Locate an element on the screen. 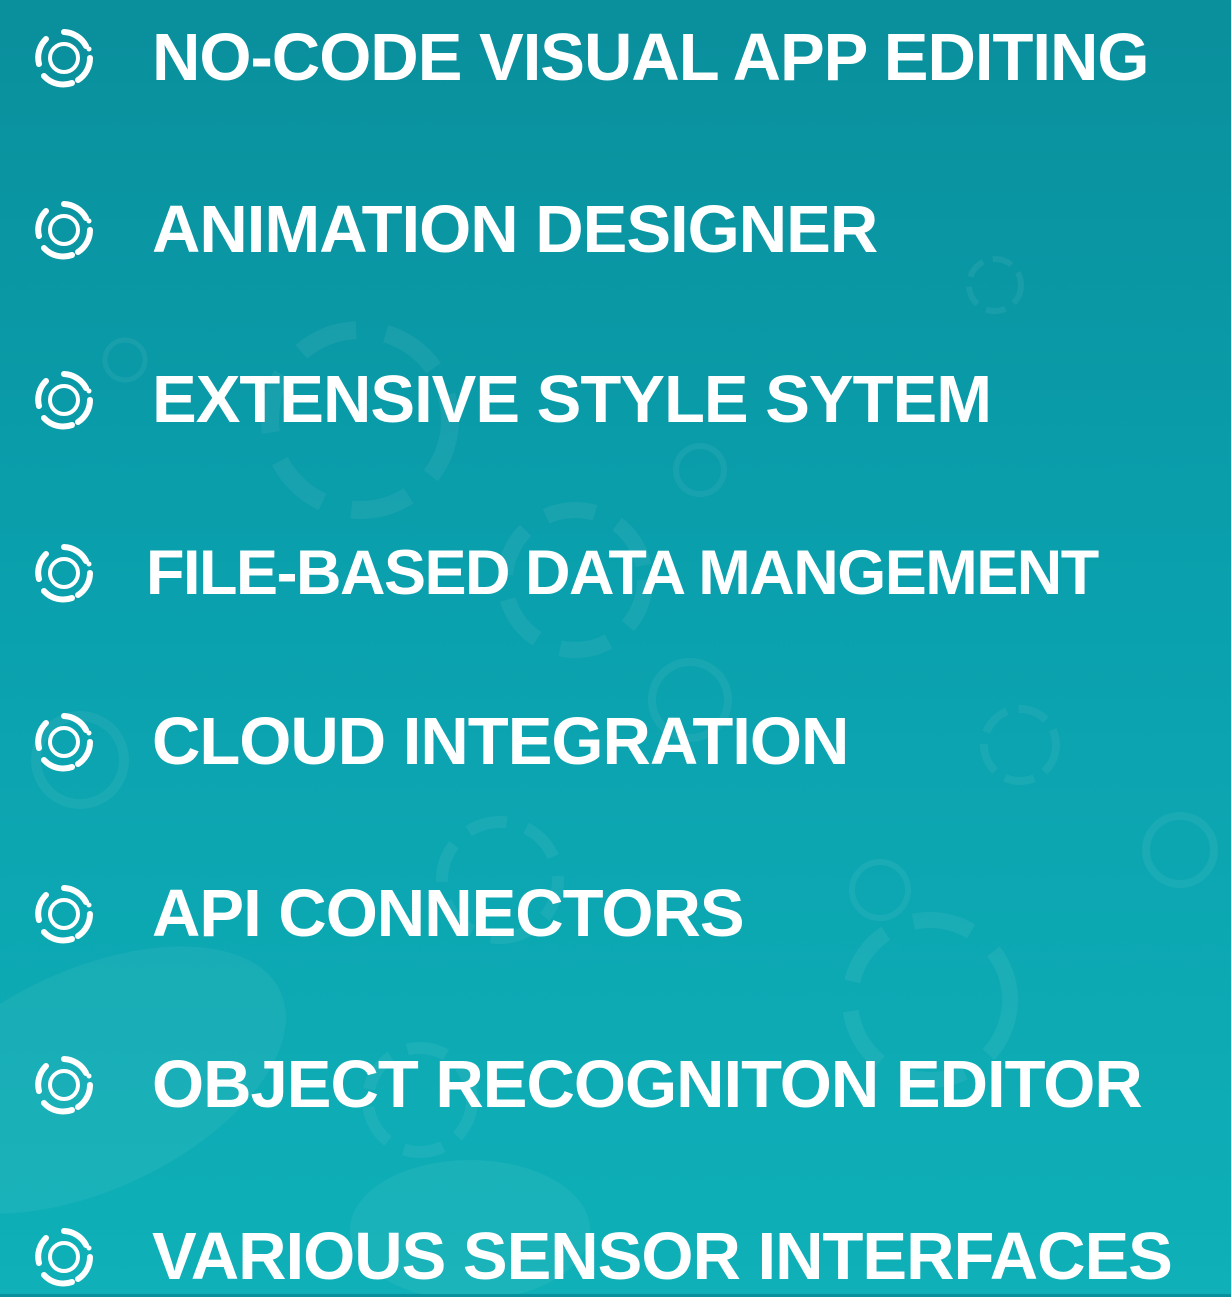 Image resolution: width=1231 pixels, height=1297 pixels. feature-label: NO-CODE VISUAL APP EDITING is located at coordinates (651, 57).